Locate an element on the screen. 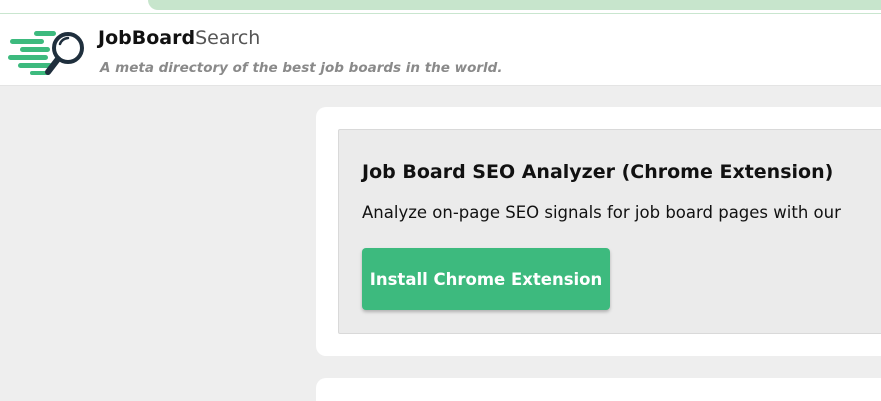 The width and height of the screenshot is (881, 401). next-card is located at coordinates (598, 389).